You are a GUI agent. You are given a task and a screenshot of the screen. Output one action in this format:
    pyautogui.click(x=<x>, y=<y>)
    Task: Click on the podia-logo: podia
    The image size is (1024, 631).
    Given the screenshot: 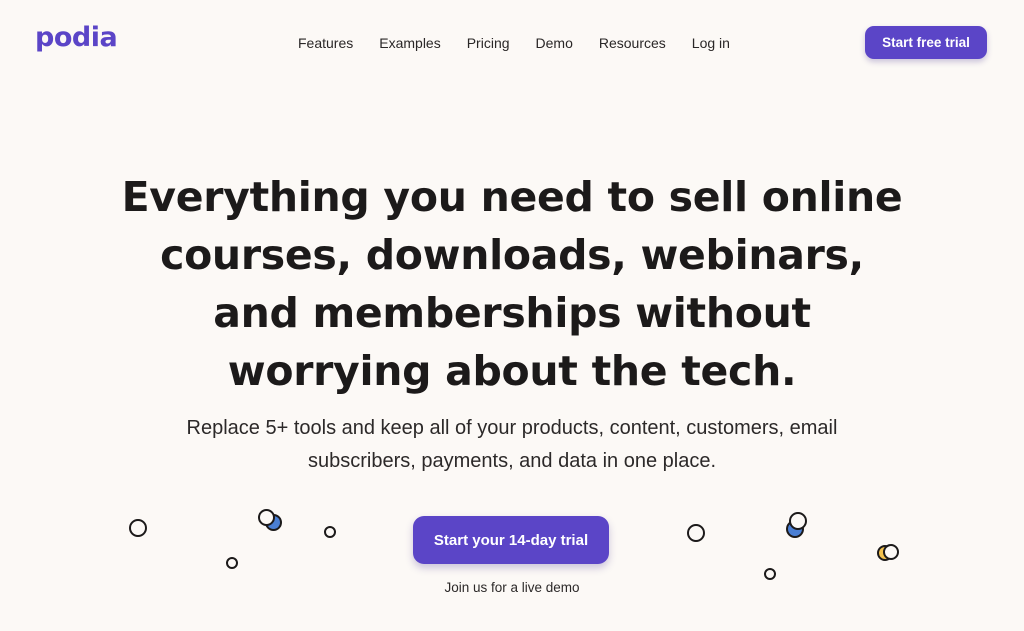 What is the action you would take?
    pyautogui.click(x=76, y=37)
    